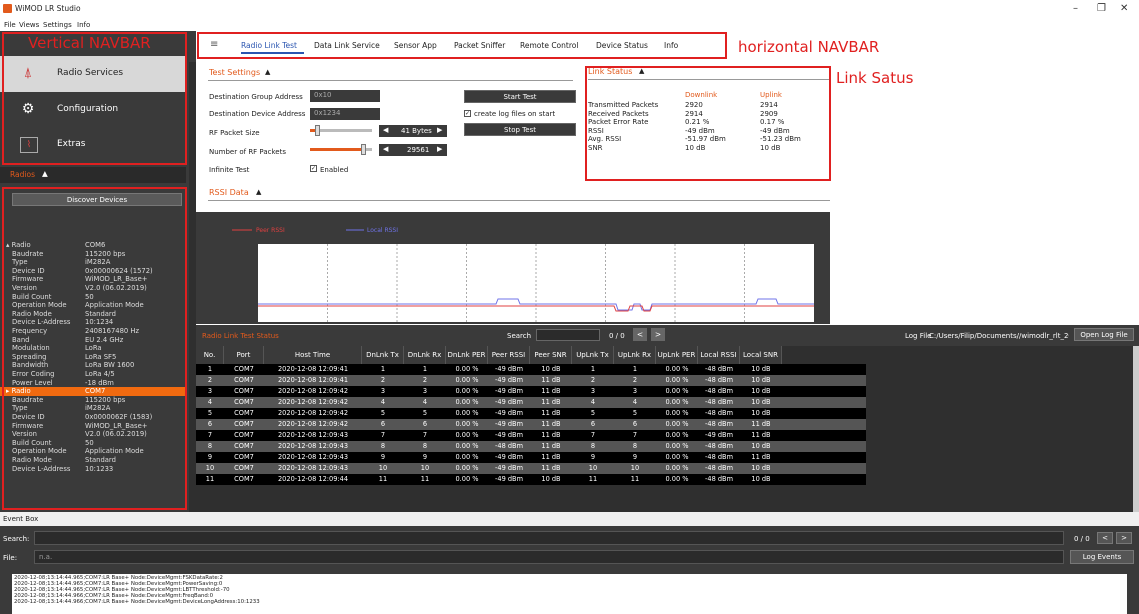  I want to click on nav-label: Extras, so click(71, 144).